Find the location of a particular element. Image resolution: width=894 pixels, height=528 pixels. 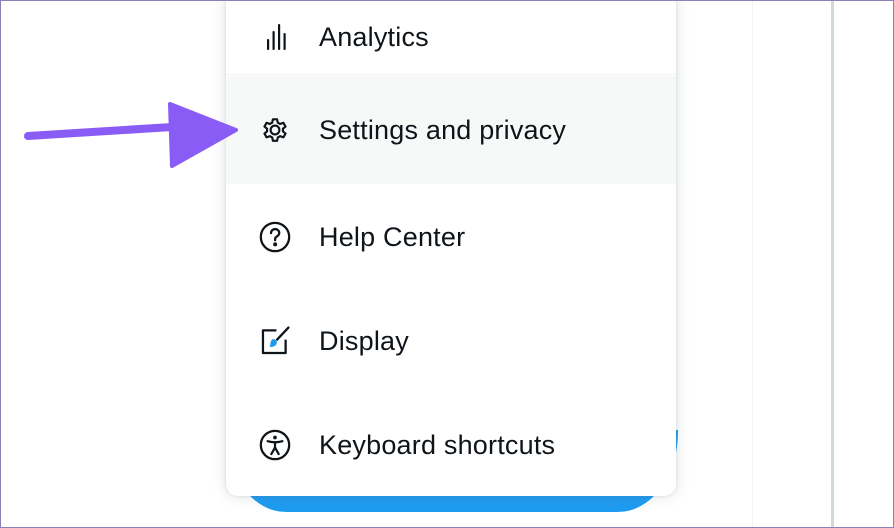

menu-item-label: Display is located at coordinates (364, 340).